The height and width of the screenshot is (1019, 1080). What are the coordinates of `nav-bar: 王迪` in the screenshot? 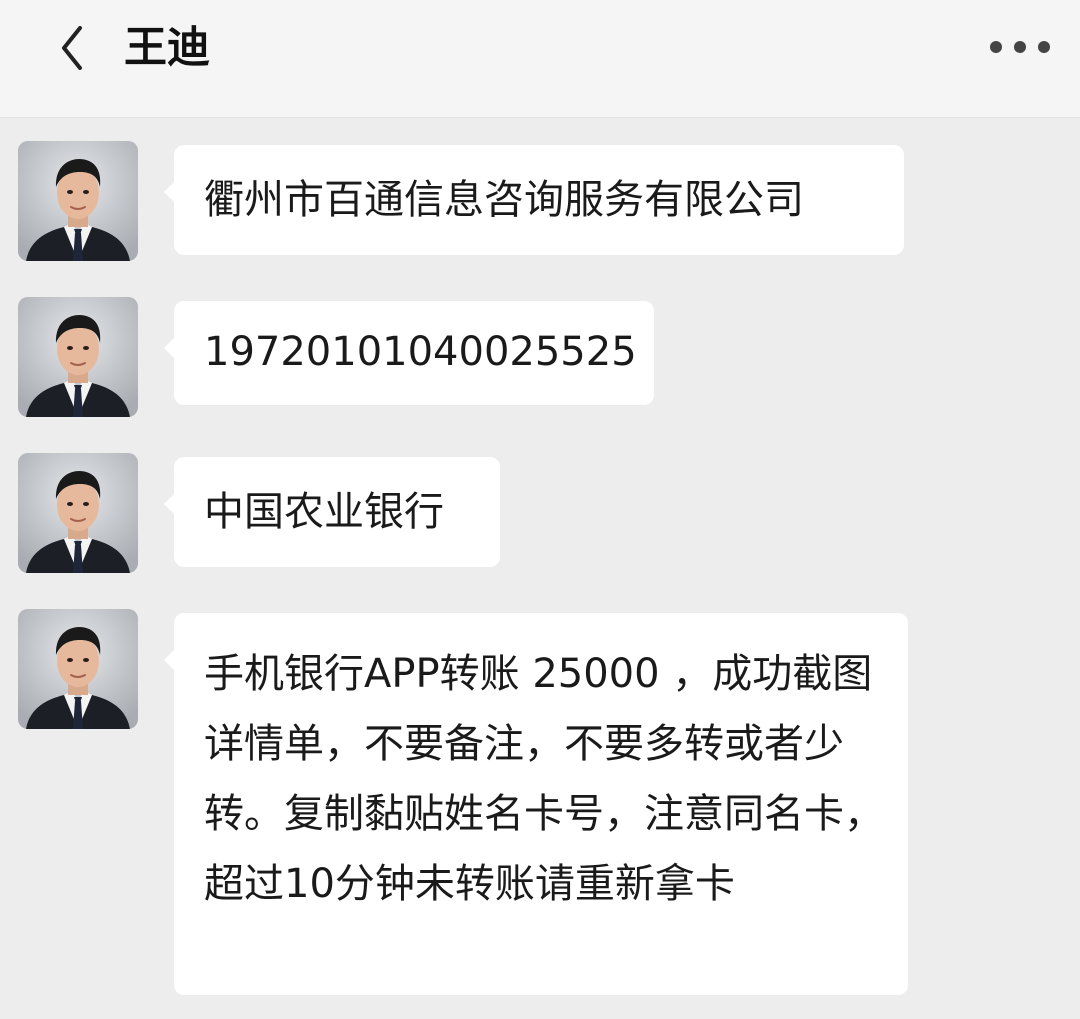 It's located at (540, 59).